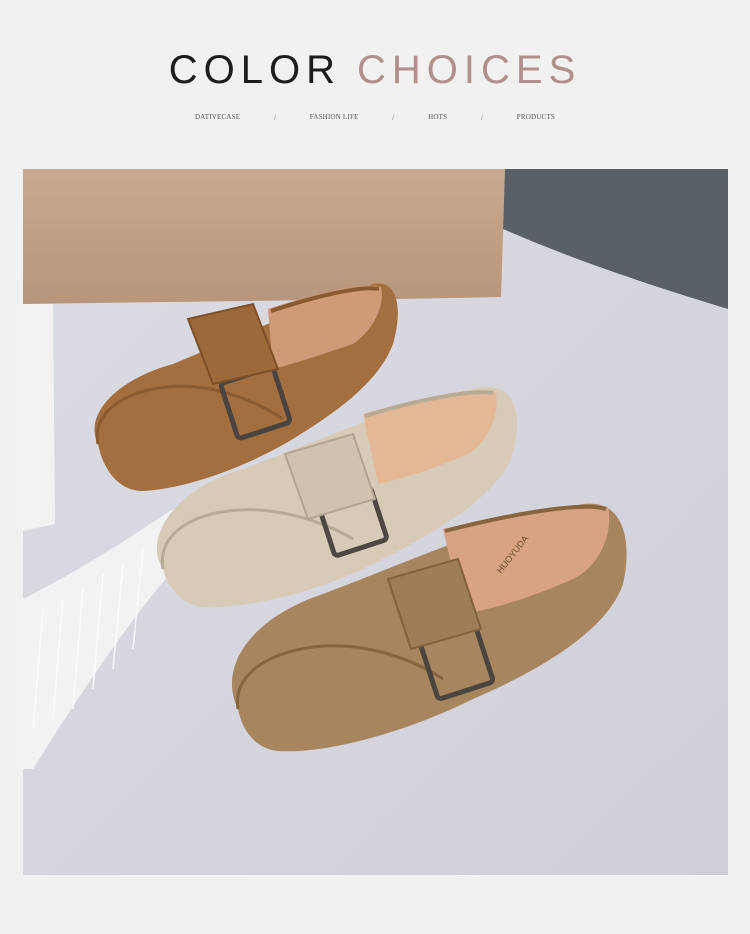 This screenshot has width=750, height=934. Describe the element at coordinates (437, 117) in the screenshot. I see `nav-item-hots: HOTS` at that location.